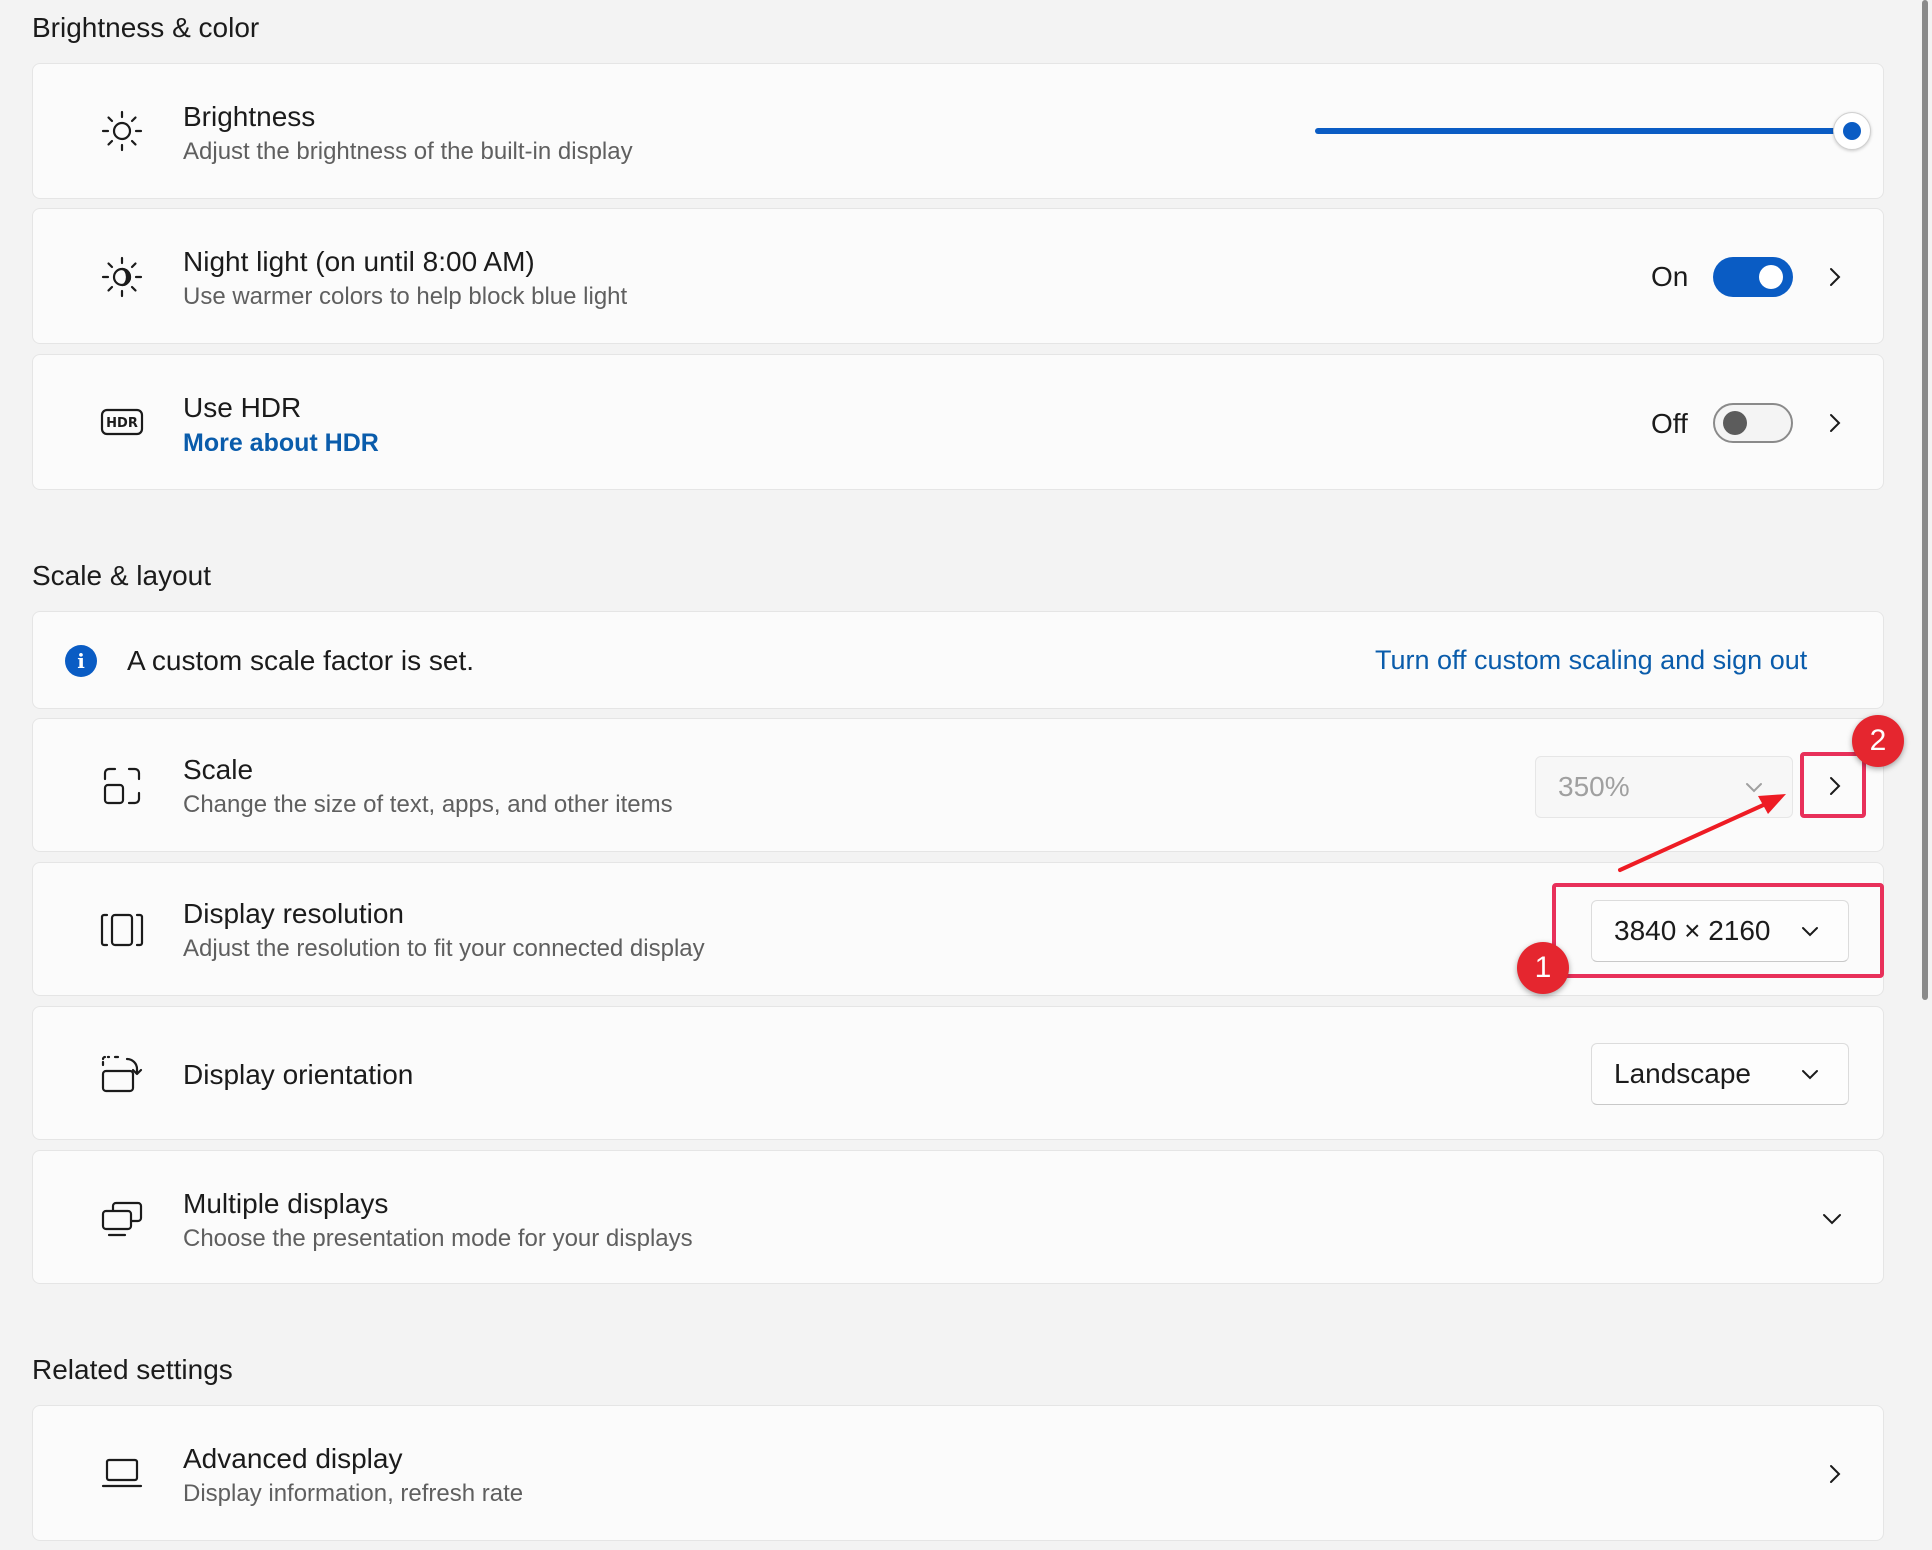  Describe the element at coordinates (122, 1473) in the screenshot. I see `laptop-icon` at that location.